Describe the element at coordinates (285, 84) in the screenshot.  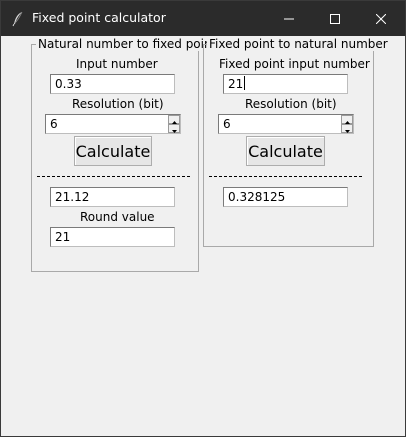
I see `fixed-point-input-field: 21` at that location.